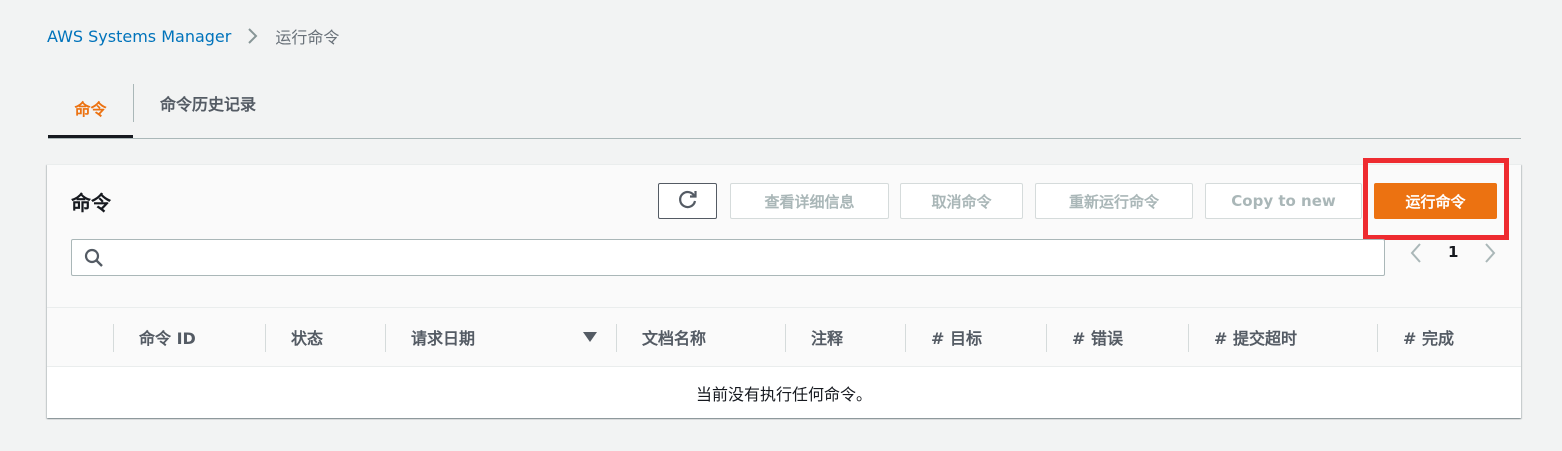 Image resolution: width=1562 pixels, height=451 pixels. I want to click on tab-commands: 命令, so click(90, 109).